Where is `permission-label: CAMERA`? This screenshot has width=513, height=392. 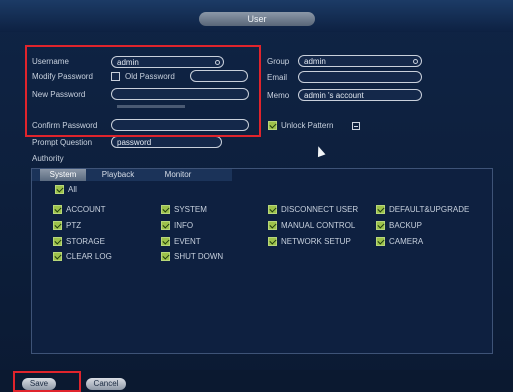
permission-label: CAMERA is located at coordinates (406, 241).